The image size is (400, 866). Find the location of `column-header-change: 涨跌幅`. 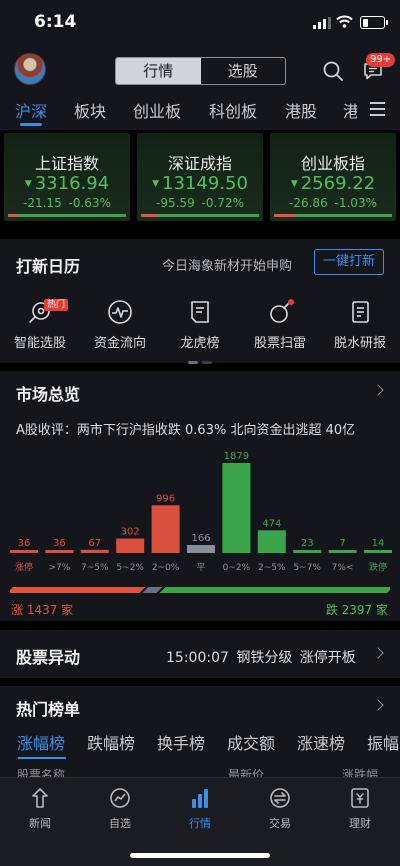

column-header-change: 涨跌幅 is located at coordinates (360, 771).